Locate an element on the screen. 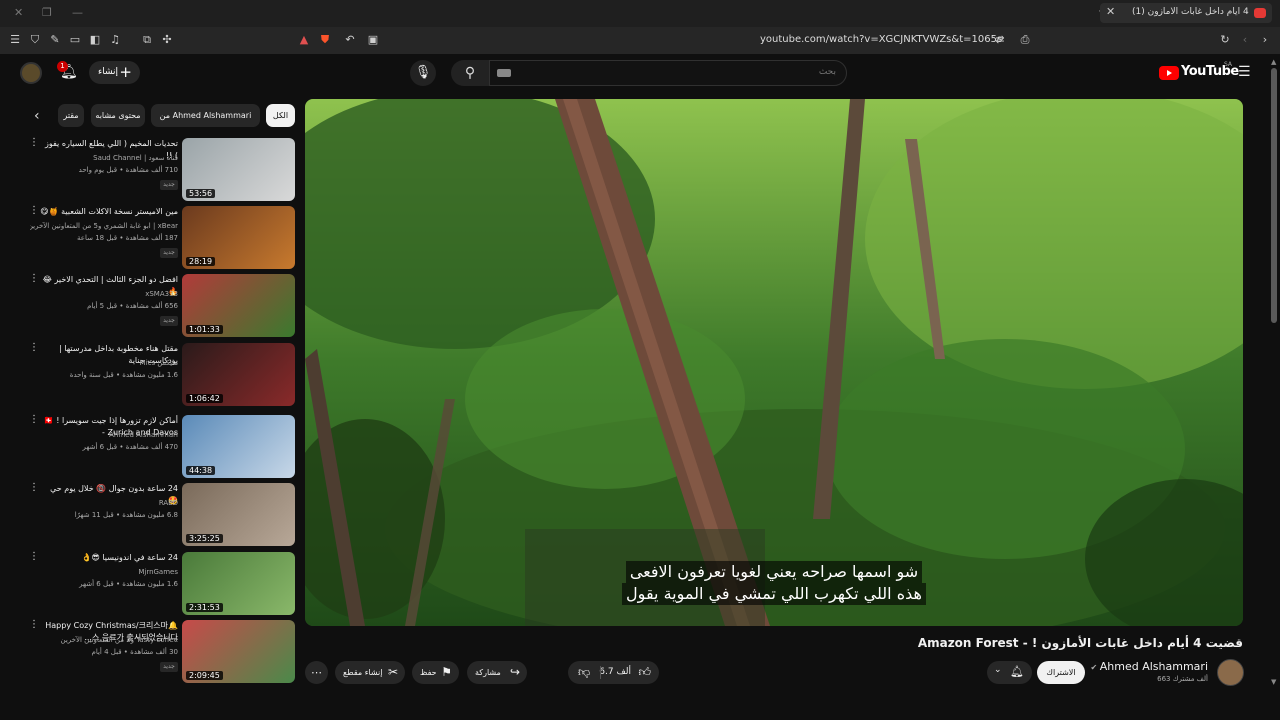  music-icon: ♫ is located at coordinates (115, 40).